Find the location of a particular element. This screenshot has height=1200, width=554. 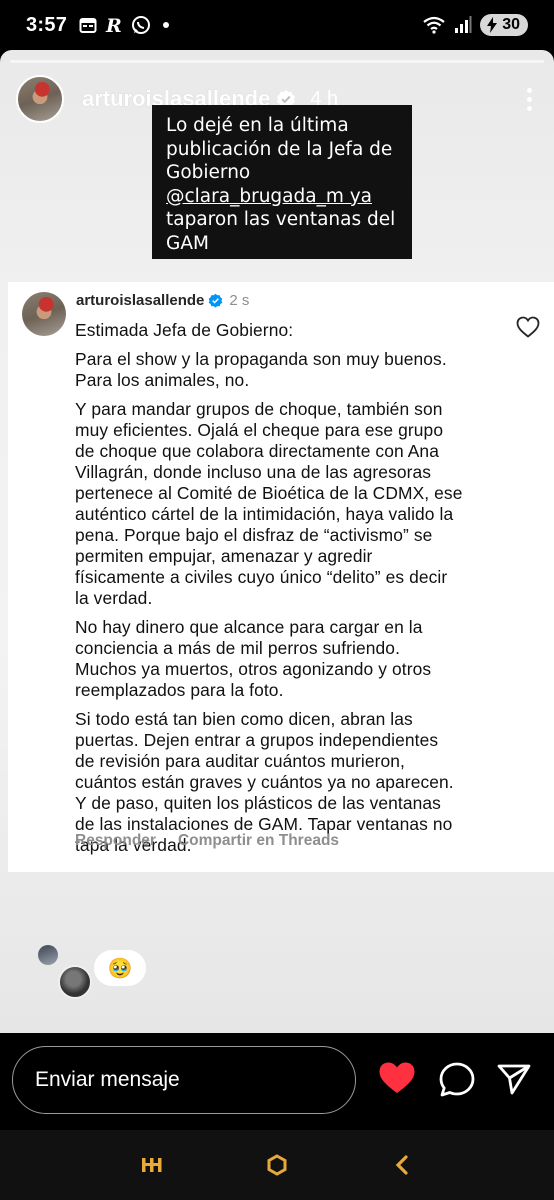

overlay-line: GAM is located at coordinates (187, 243).